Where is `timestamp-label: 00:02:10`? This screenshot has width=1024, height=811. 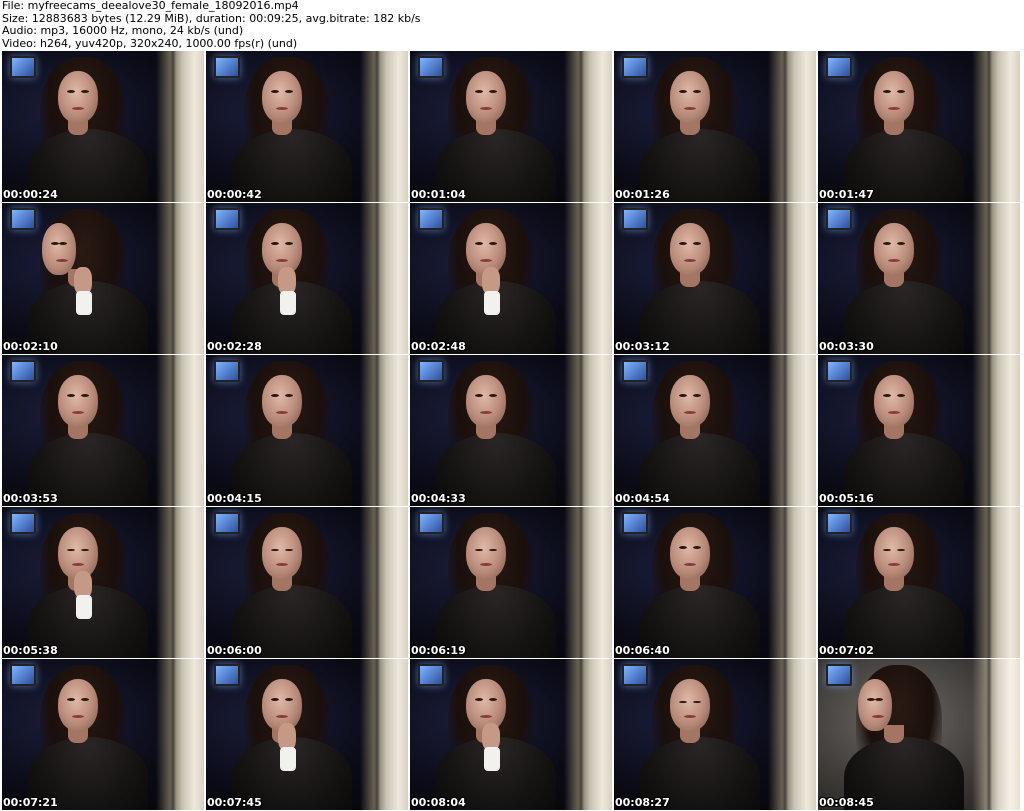 timestamp-label: 00:02:10 is located at coordinates (30, 346).